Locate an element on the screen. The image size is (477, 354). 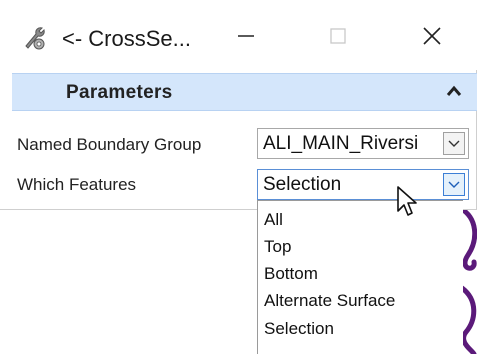
section-title: Parameters is located at coordinates (119, 92).